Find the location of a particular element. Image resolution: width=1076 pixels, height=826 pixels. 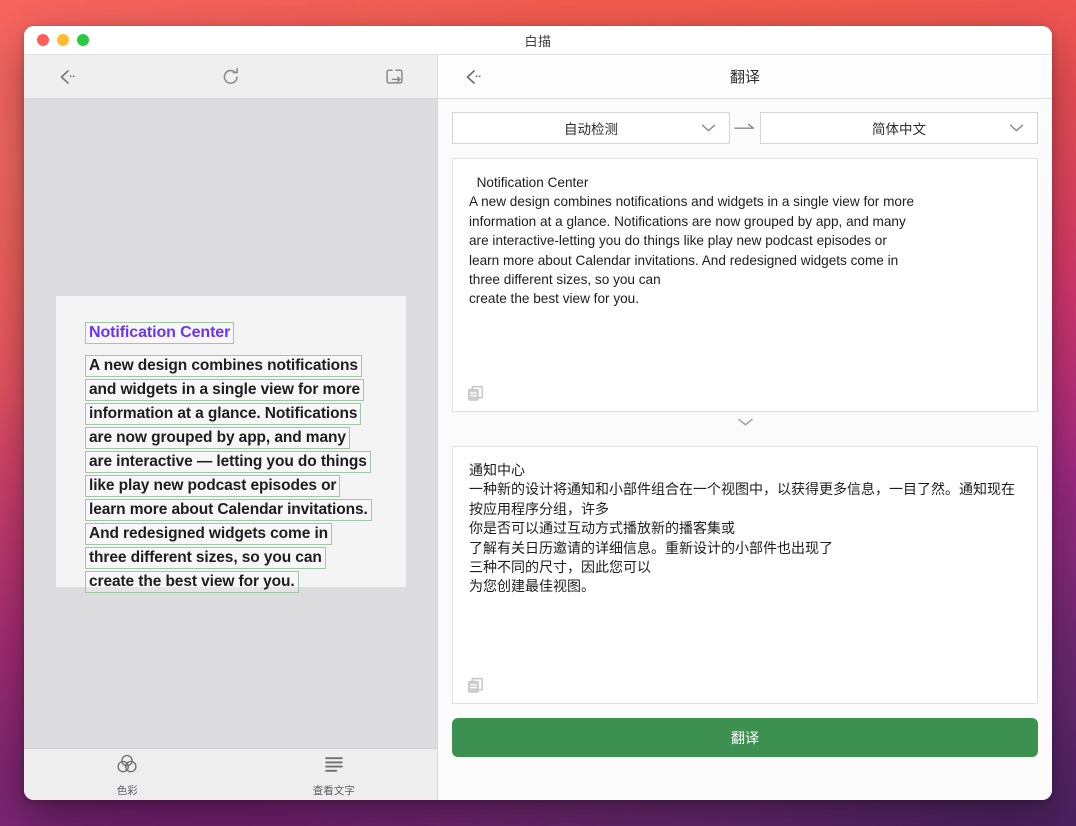

source-language-select: 自动检测 is located at coordinates (591, 128).